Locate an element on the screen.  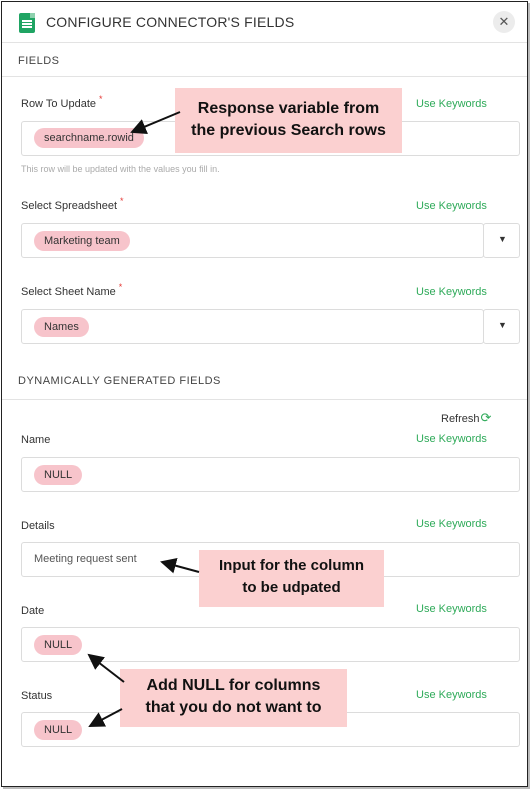
arrow-to-row-chip is located at coordinates (155, 122).